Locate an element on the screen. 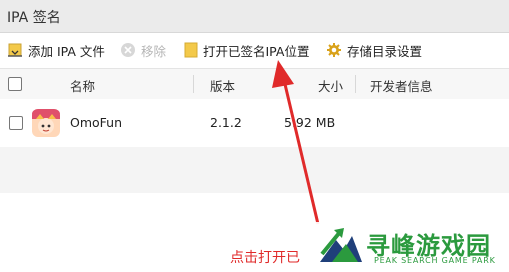 This screenshot has width=509, height=272. watermark-subtitle: PEAK SEARCH GAME PARK is located at coordinates (435, 260).